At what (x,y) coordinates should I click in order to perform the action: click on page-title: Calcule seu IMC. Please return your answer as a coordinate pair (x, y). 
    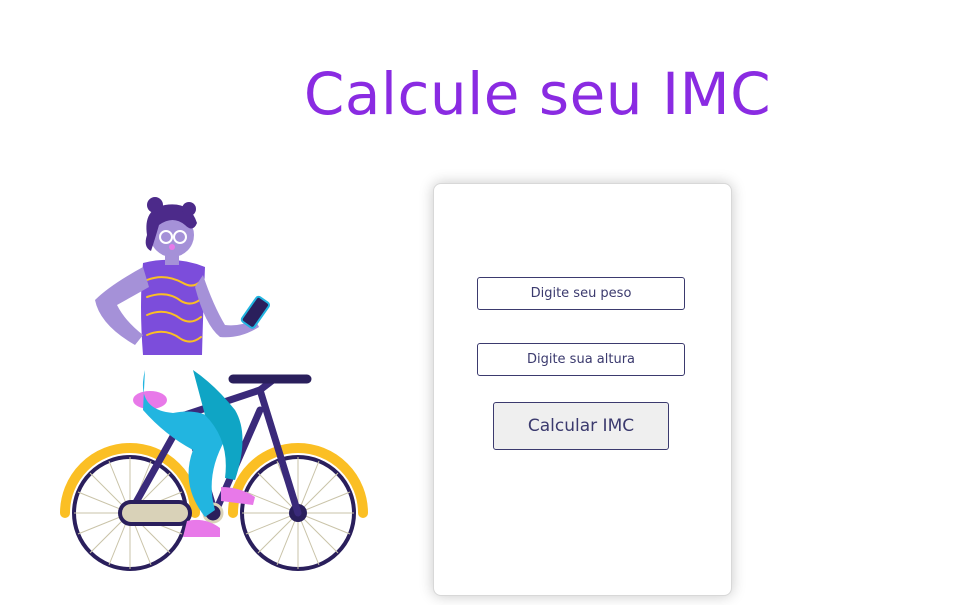
    Looking at the image, I should click on (537, 94).